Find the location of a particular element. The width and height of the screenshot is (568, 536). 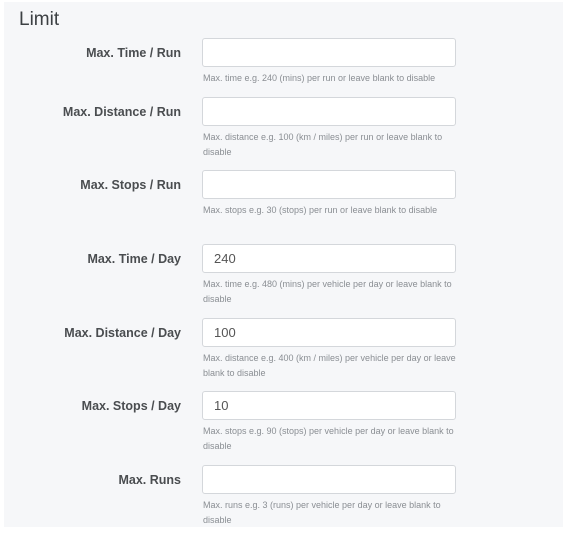

max-time-run-input is located at coordinates (329, 52).